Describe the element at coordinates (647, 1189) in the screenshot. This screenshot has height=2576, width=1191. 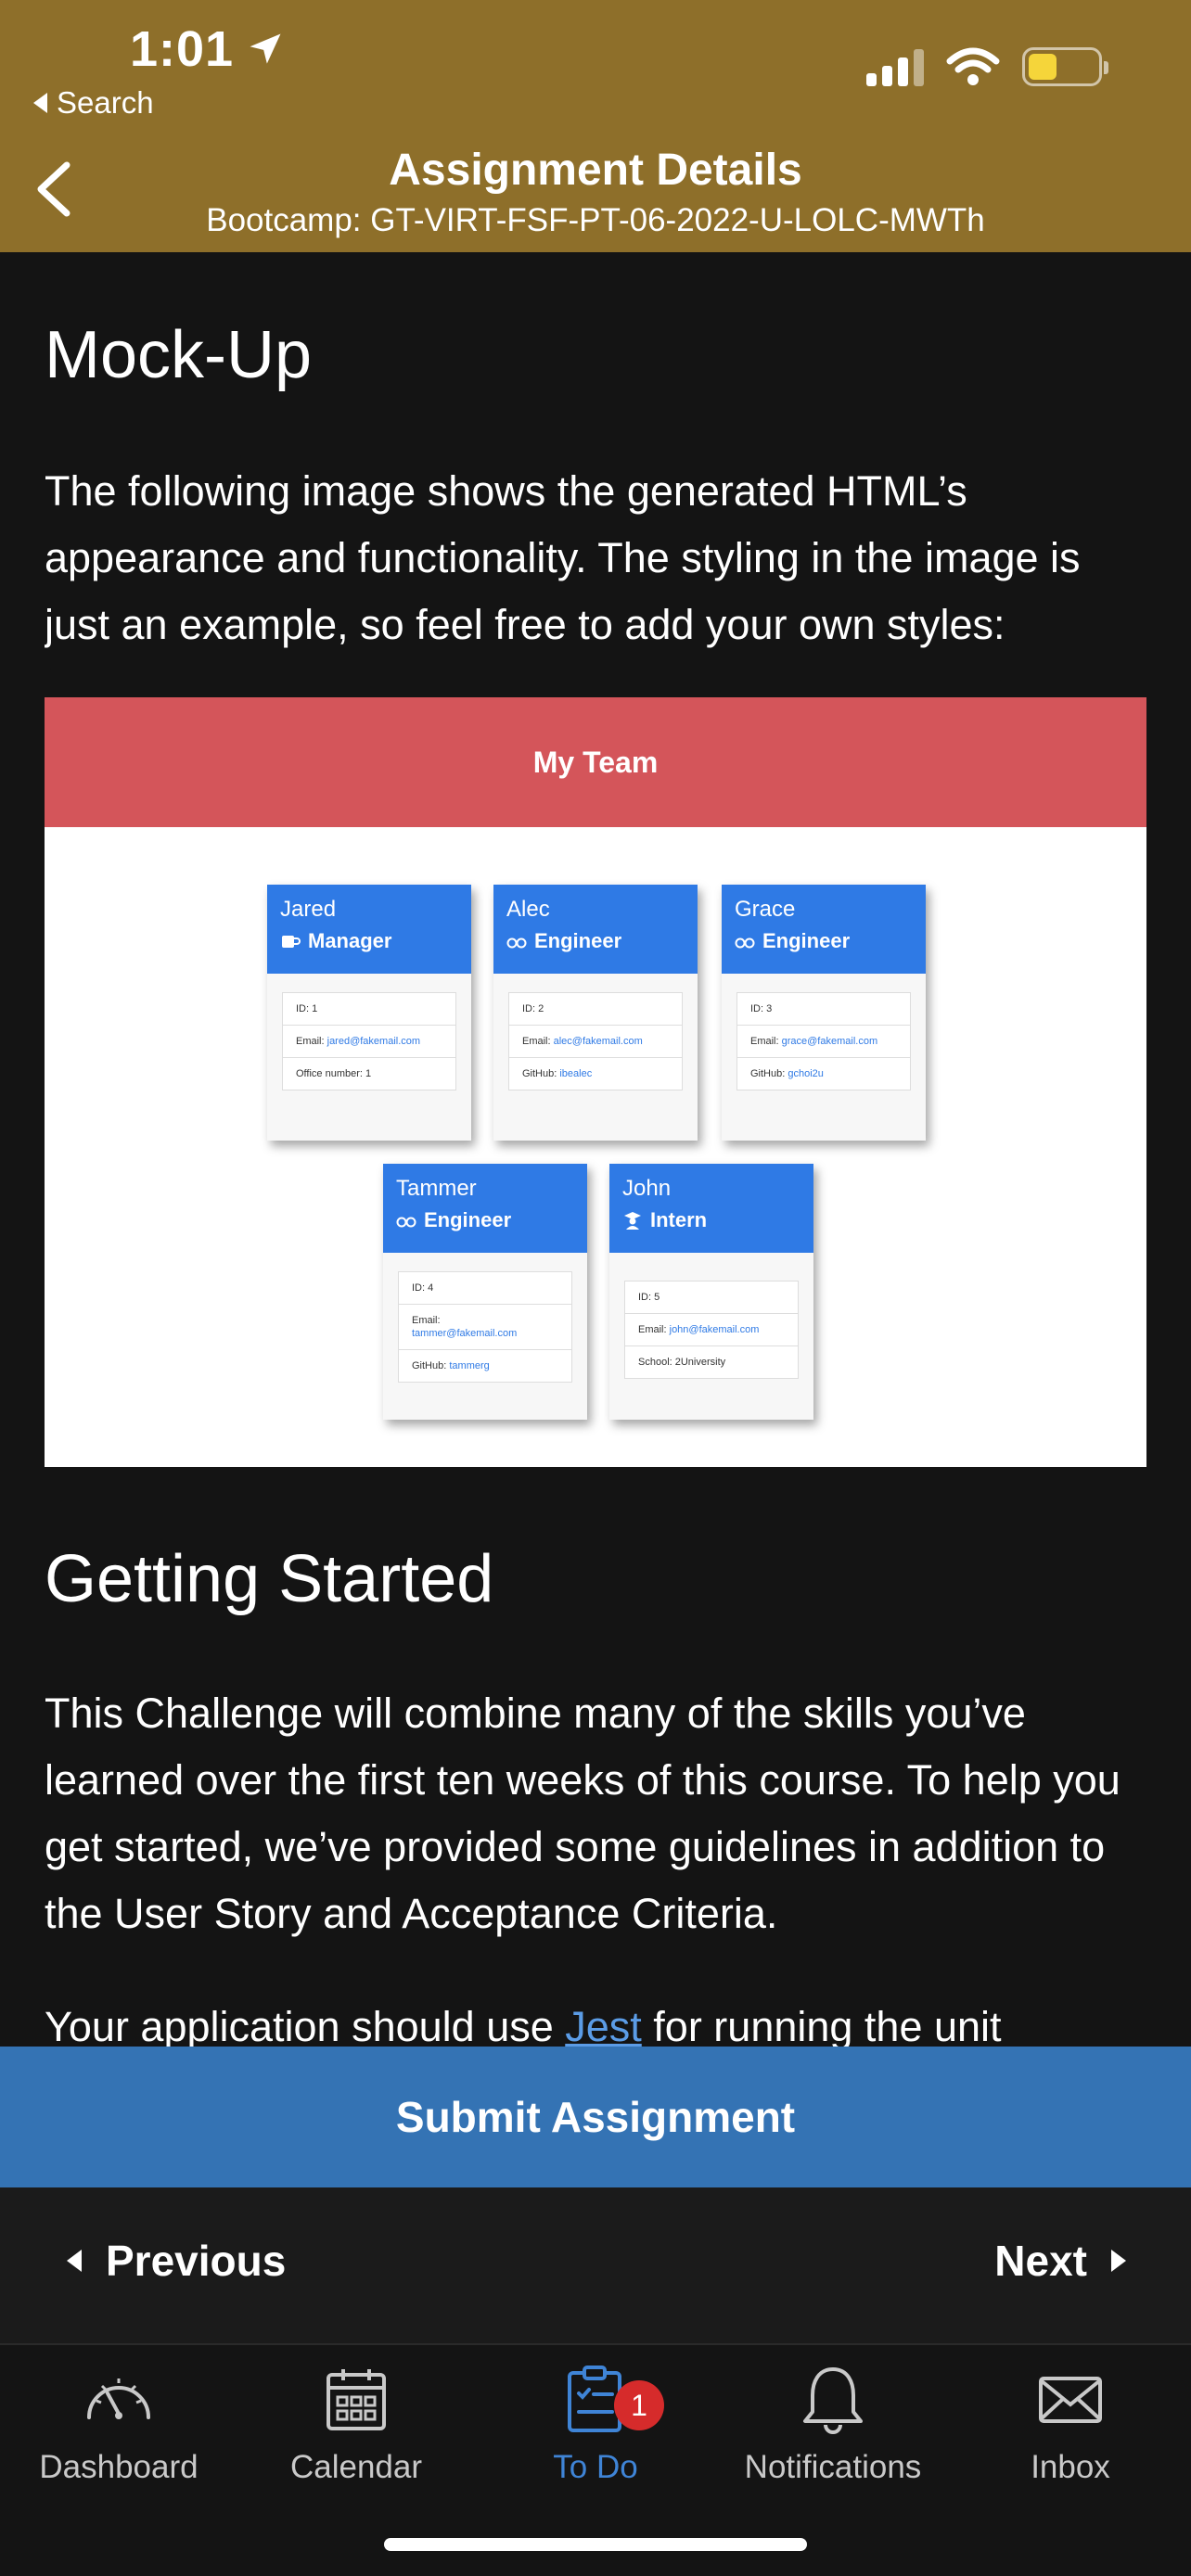
I see `employee-name: John` at that location.